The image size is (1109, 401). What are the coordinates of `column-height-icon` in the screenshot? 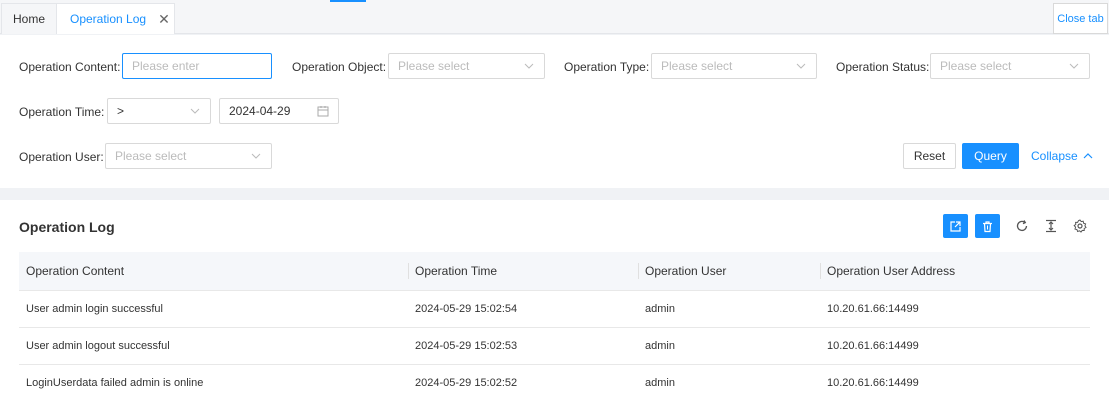 It's located at (1051, 226).